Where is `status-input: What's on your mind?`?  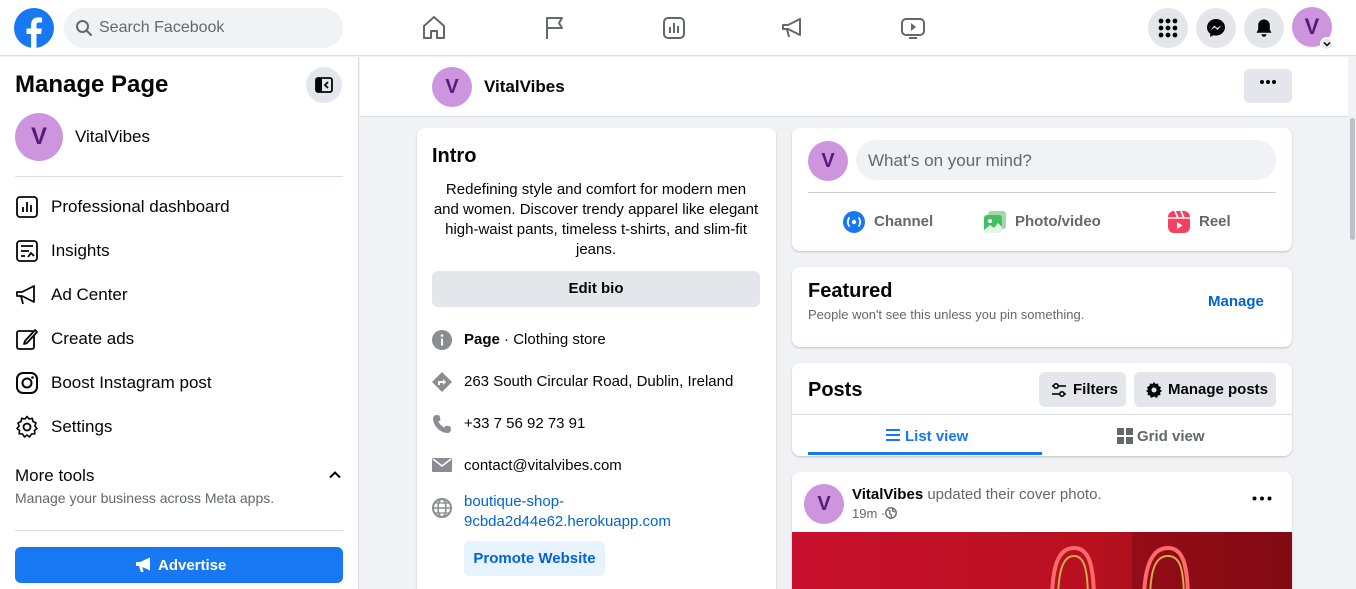
status-input: What's on your mind? is located at coordinates (1066, 160).